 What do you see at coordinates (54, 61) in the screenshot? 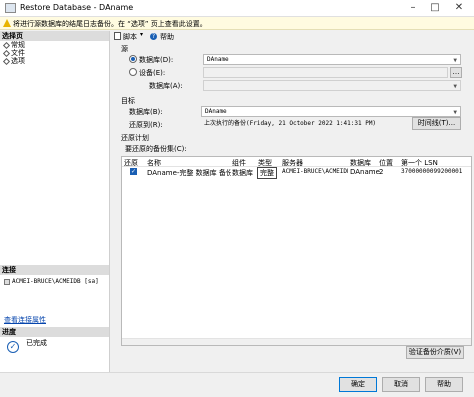
I see `page-item-options: 选项` at bounding box center [54, 61].